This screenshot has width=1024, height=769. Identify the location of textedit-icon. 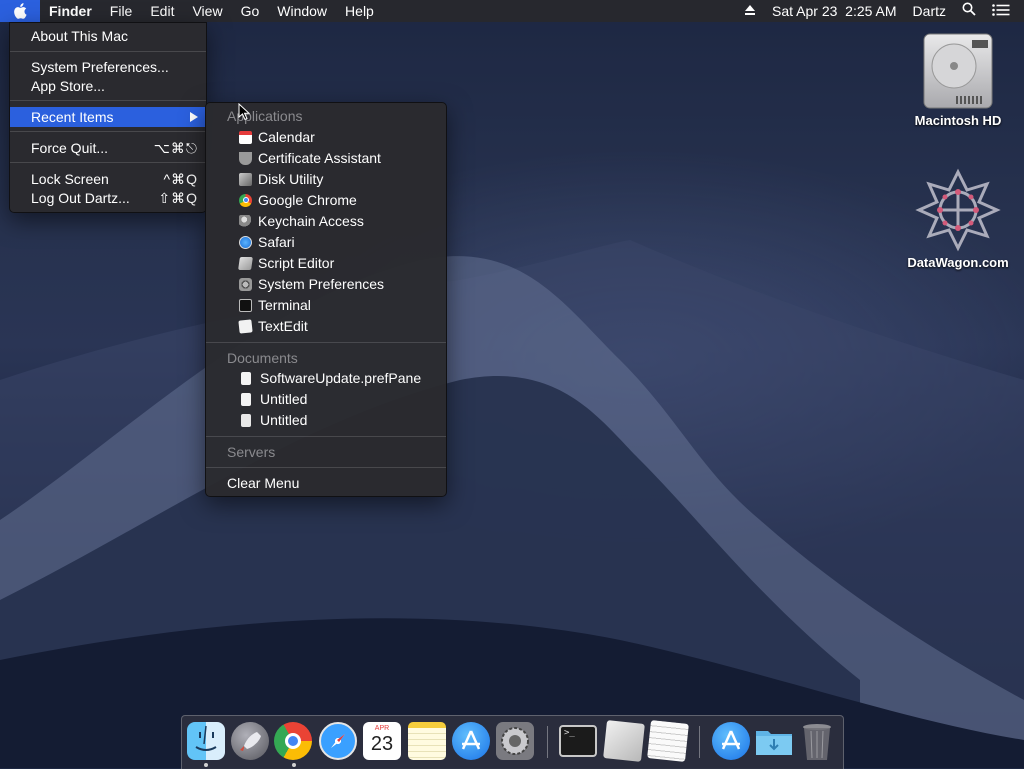
(245, 326).